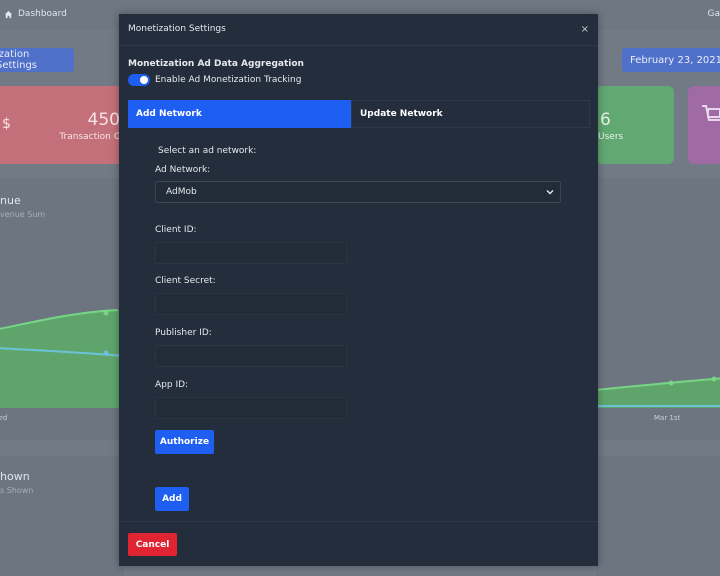  I want to click on cart-icon, so click(711, 113).